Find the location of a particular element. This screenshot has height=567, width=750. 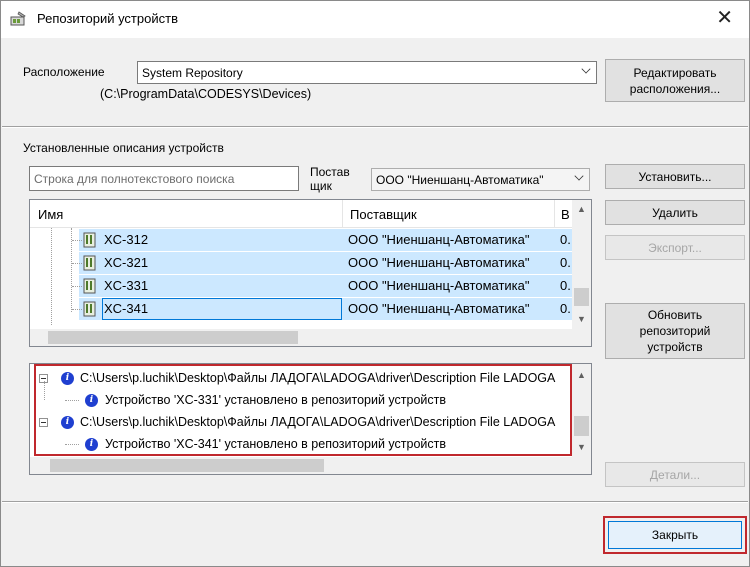

vendor-label: Постав щик is located at coordinates (330, 179).